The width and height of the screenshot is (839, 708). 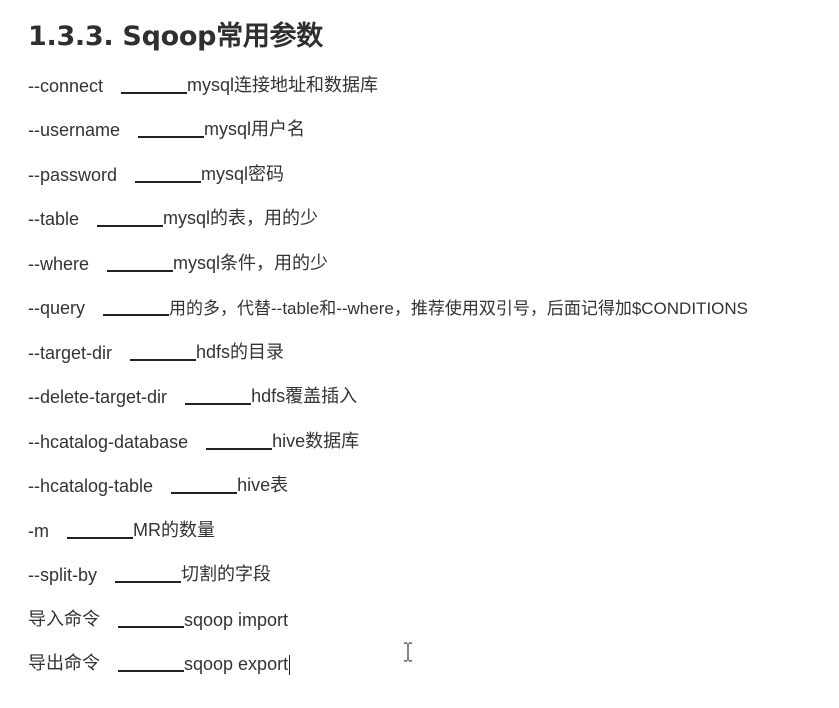 What do you see at coordinates (304, 396) in the screenshot?
I see `param-description: hdfs覆盖插入` at bounding box center [304, 396].